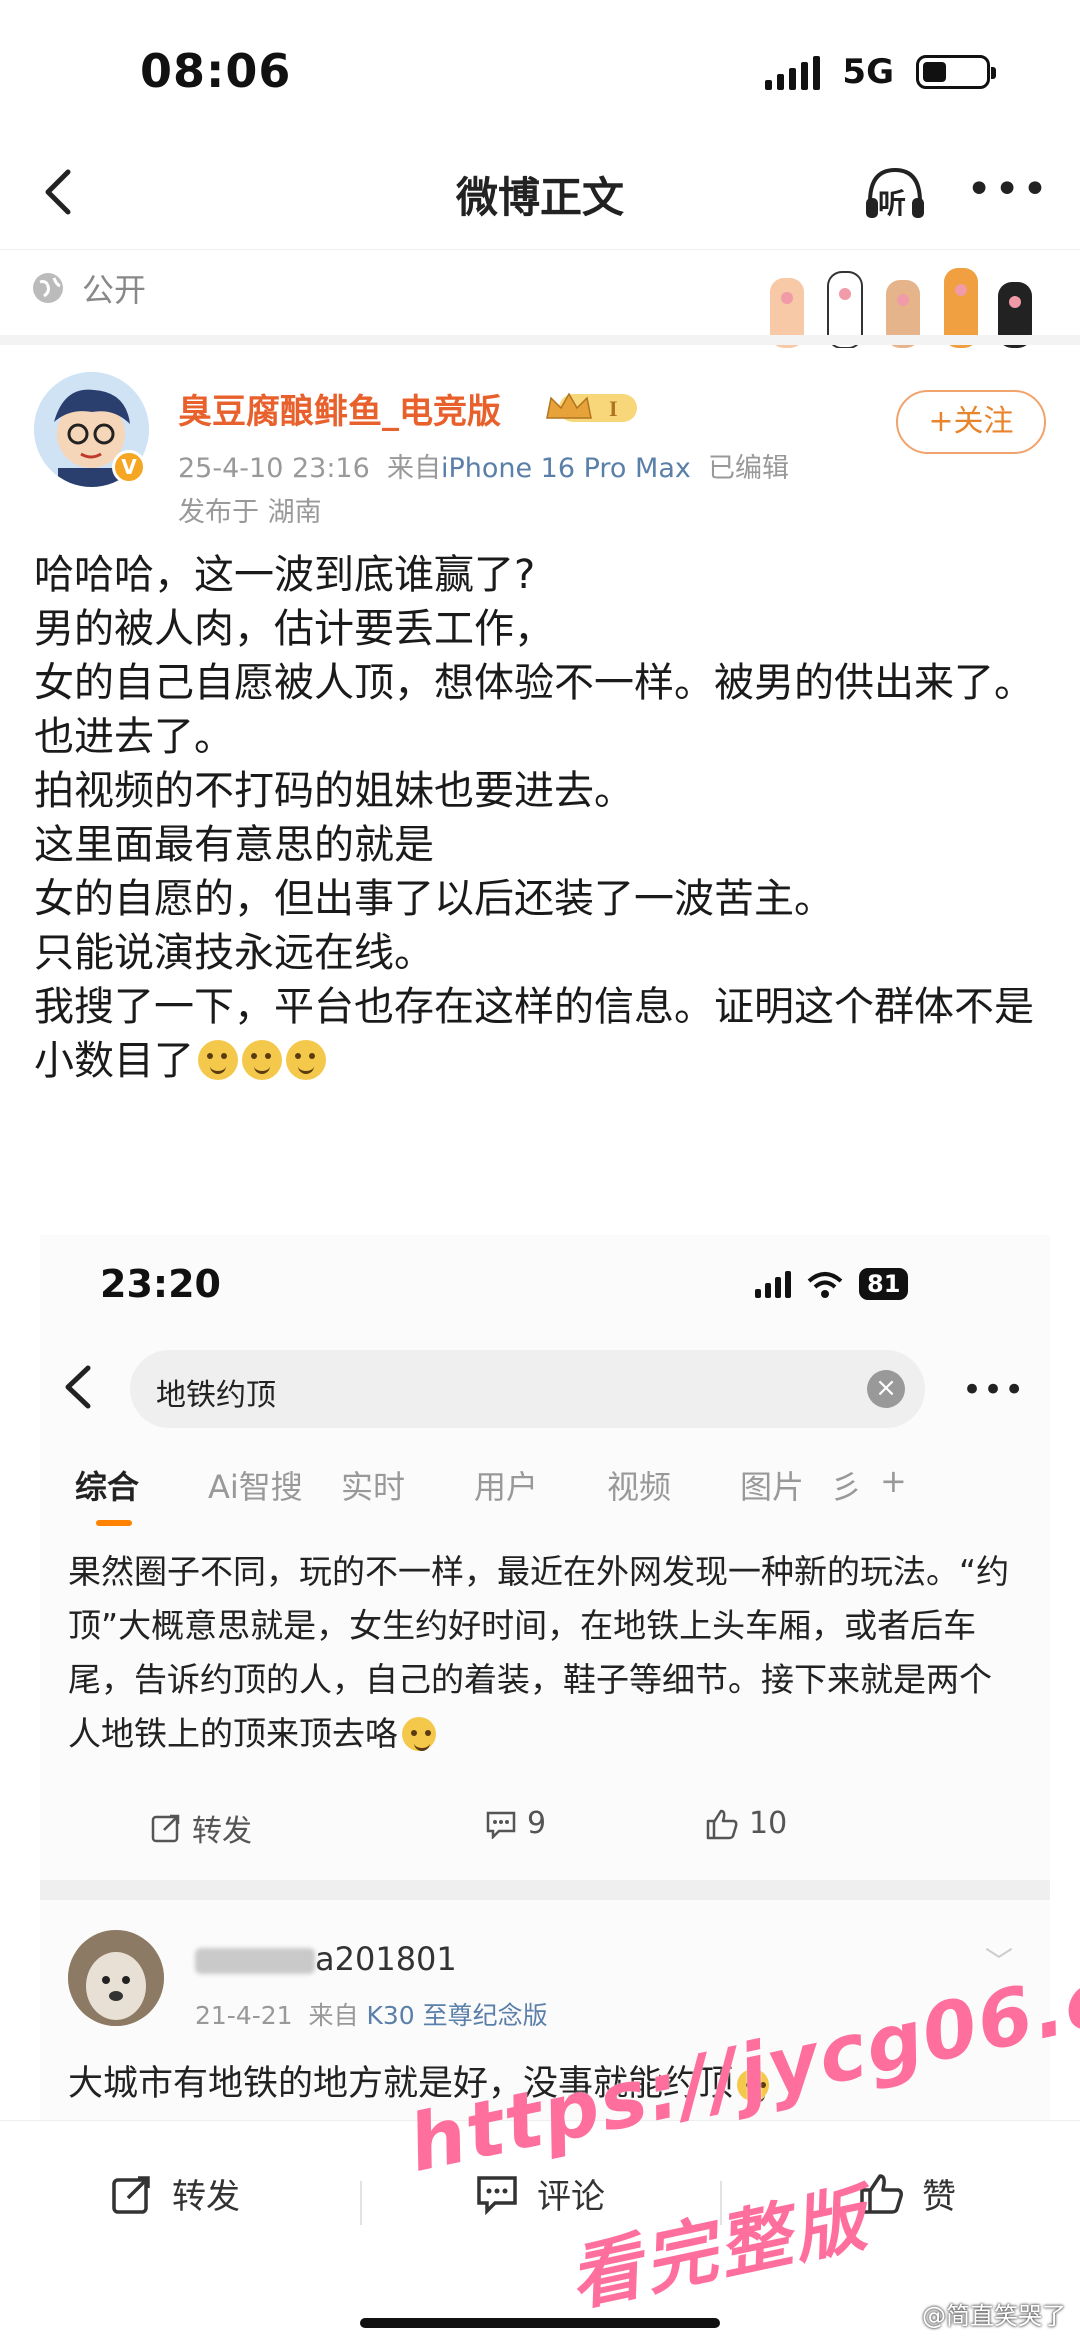 The height and width of the screenshot is (2341, 1080). Describe the element at coordinates (114, 1523) in the screenshot. I see `embedded-tab-indicator` at that location.